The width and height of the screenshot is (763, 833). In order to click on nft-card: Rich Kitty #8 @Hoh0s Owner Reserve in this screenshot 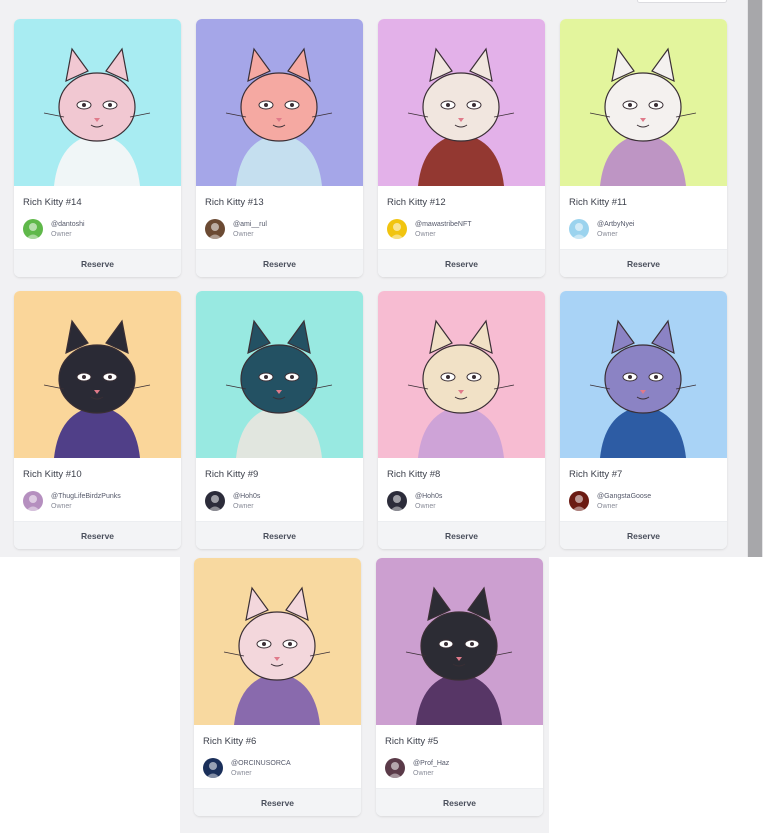, I will do `click(461, 420)`.